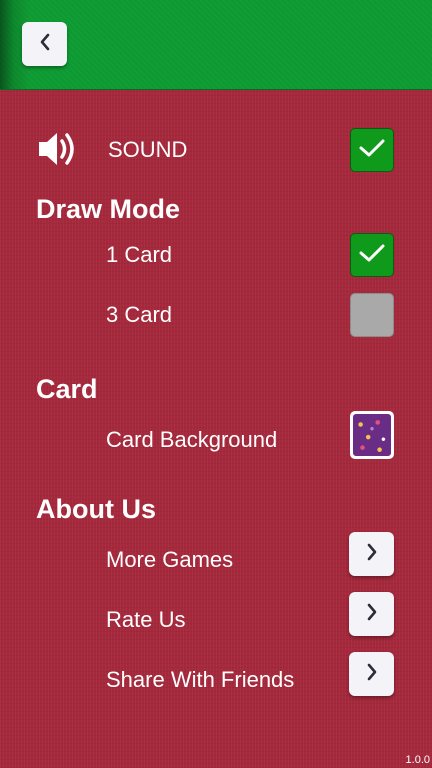 This screenshot has width=432, height=768. I want to click on card-background-label: Card Background, so click(192, 439).